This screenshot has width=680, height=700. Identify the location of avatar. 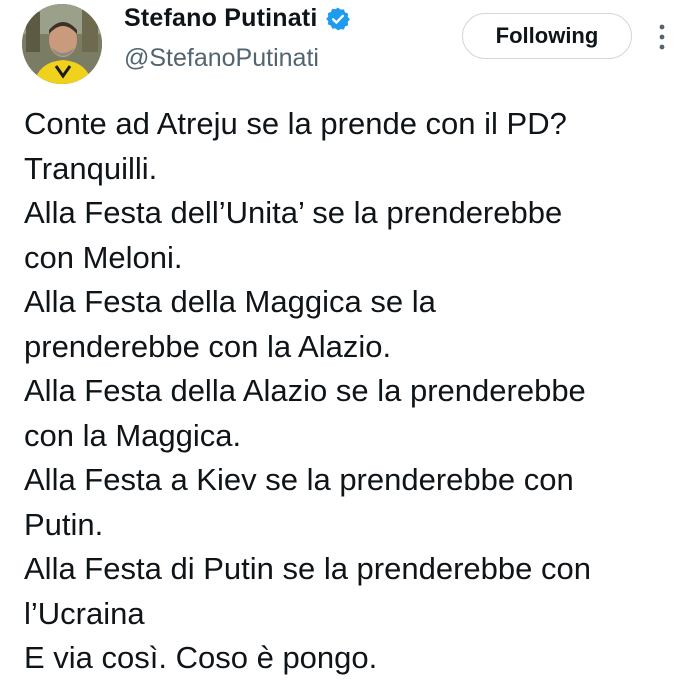
(62, 44).